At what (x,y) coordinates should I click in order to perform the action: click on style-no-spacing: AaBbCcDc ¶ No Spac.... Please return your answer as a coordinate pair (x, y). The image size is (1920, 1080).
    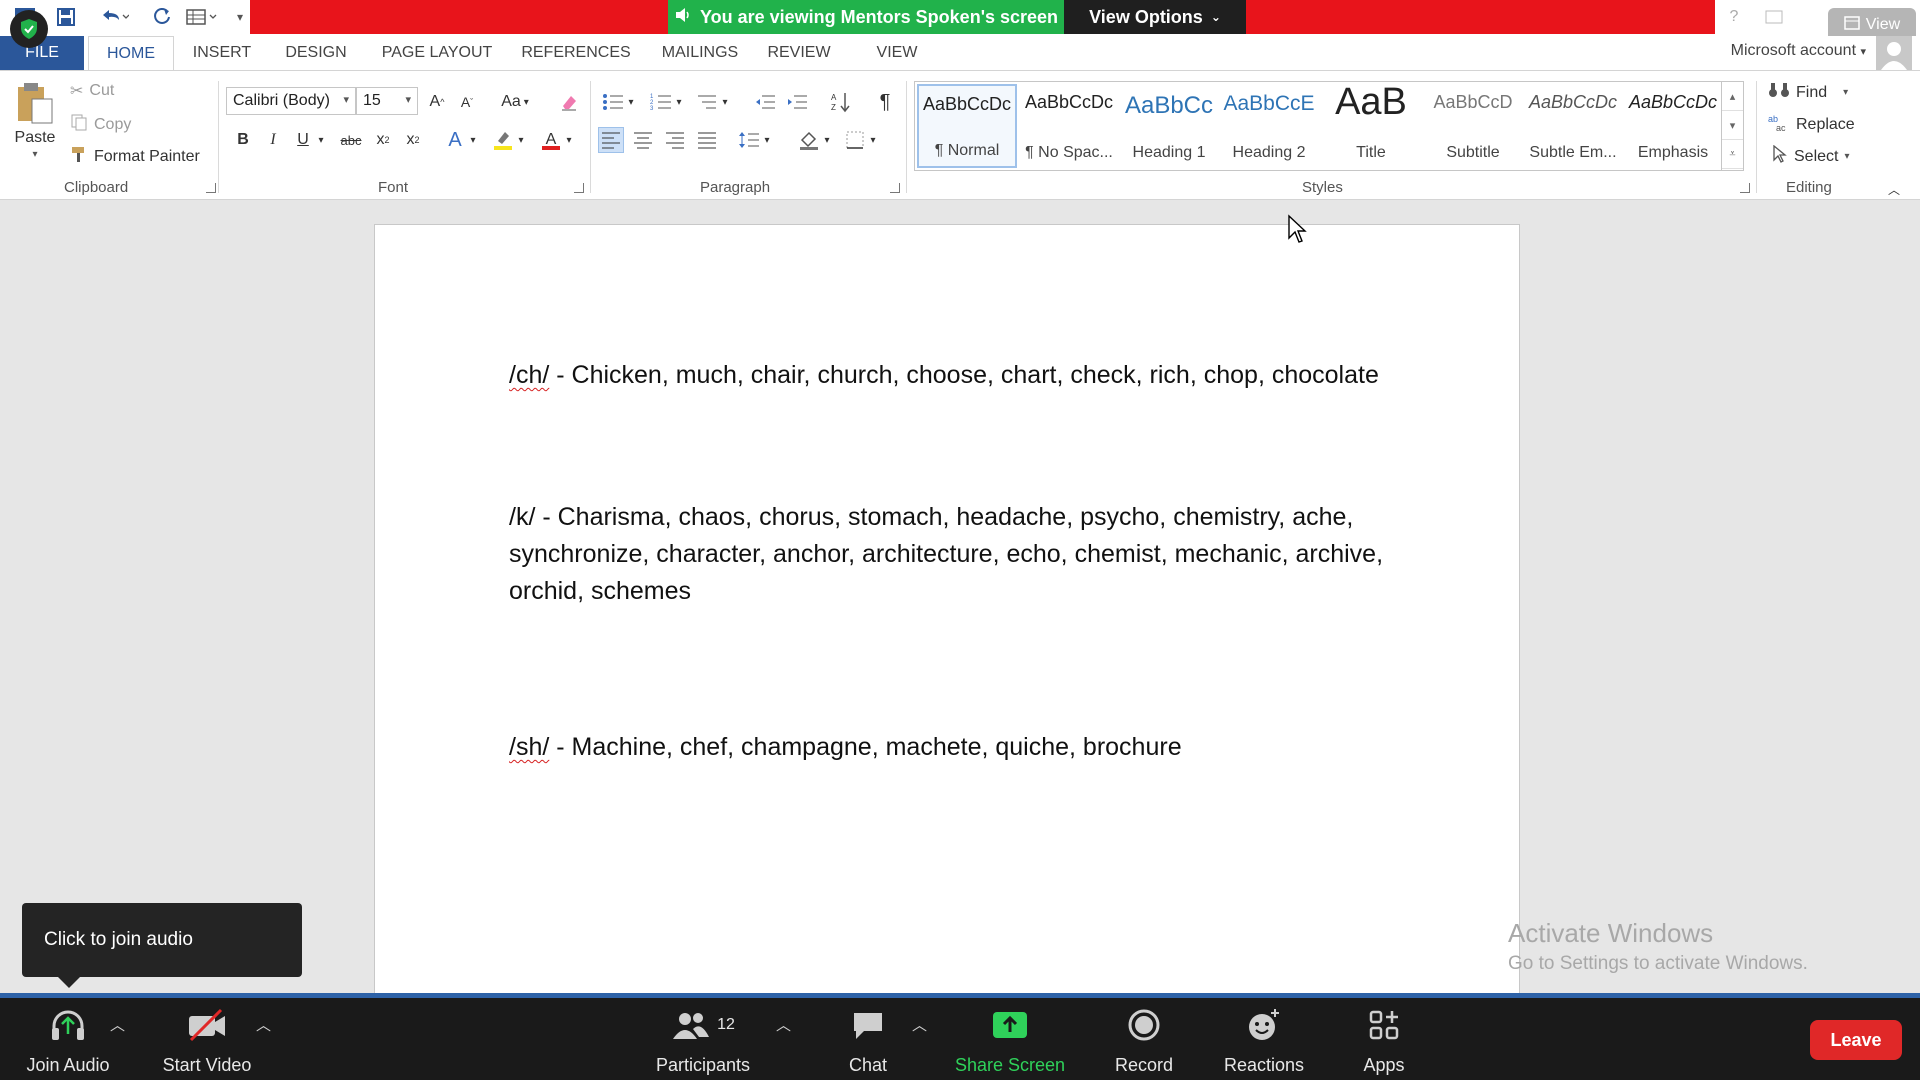
    Looking at the image, I should click on (1069, 126).